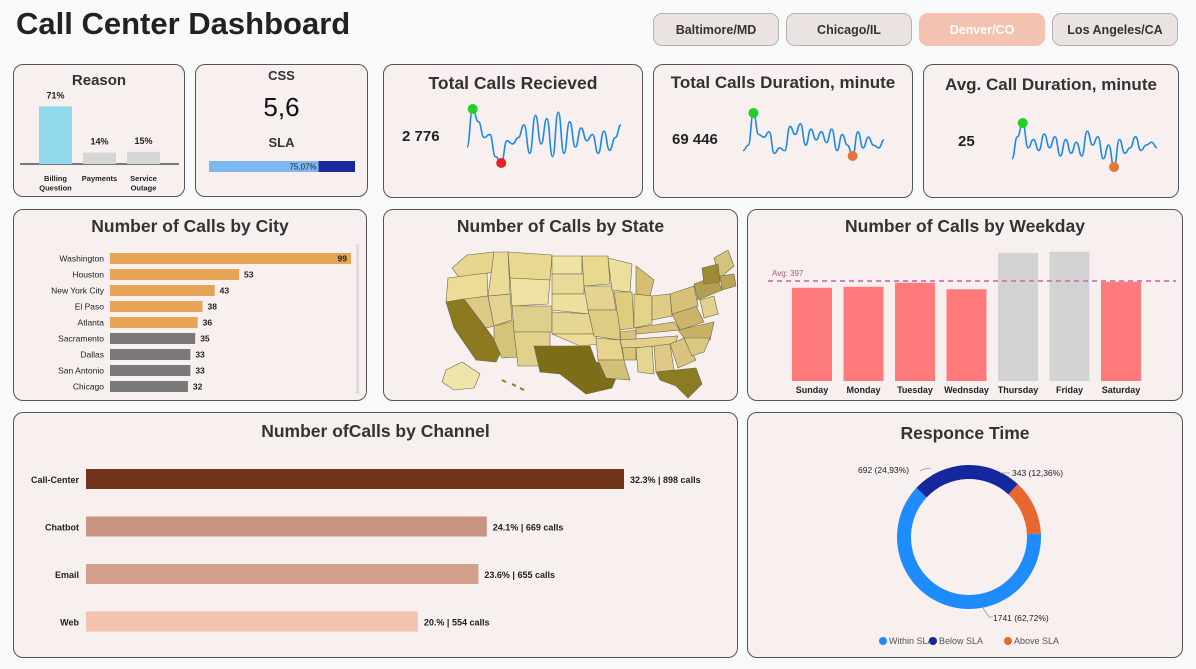 The image size is (1196, 669). Describe the element at coordinates (90, 307) in the screenshot. I see `city-category-label: El Paso` at that location.